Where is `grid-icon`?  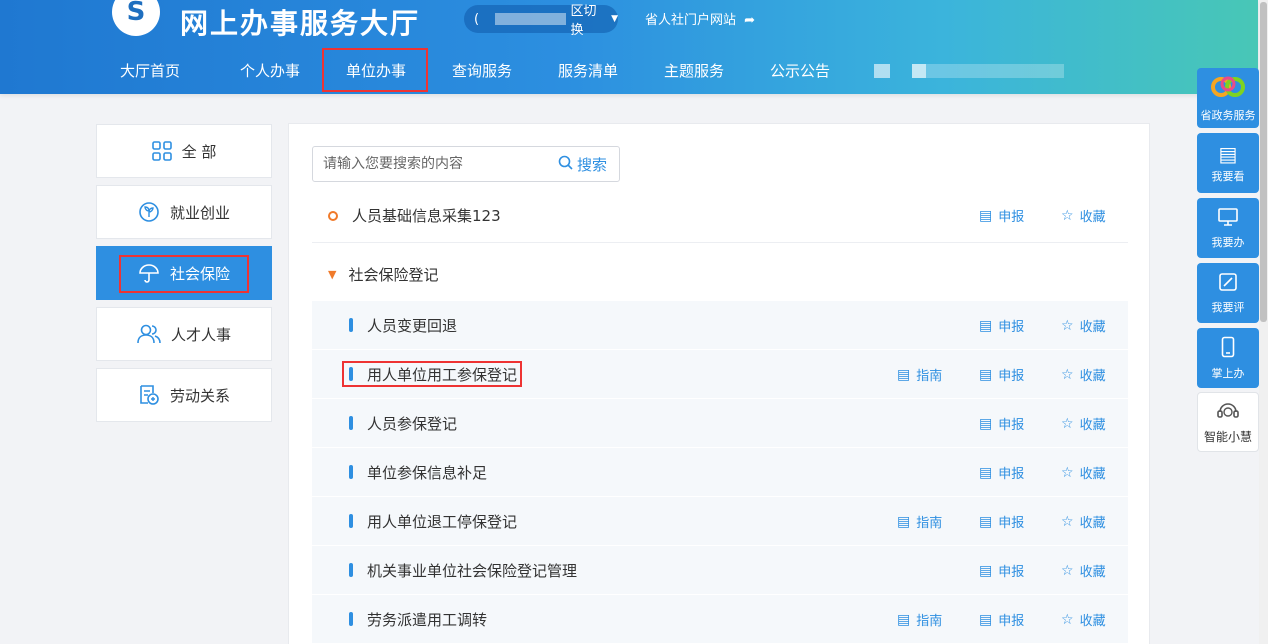
grid-icon is located at coordinates (161, 151).